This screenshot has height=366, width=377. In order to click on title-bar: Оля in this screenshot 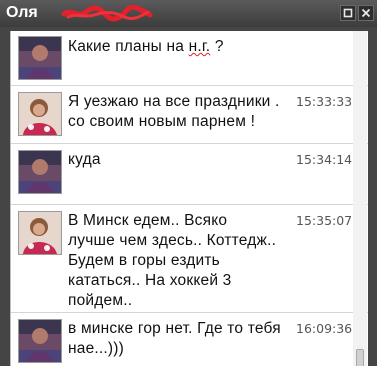, I will do `click(188, 13)`.